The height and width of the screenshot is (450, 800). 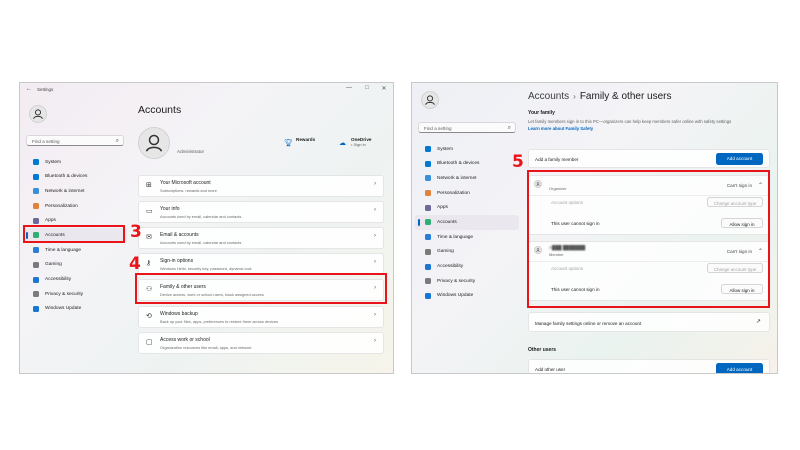 I want to click on rewards-link: 🏆︎ Rewards, so click(x=300, y=142).